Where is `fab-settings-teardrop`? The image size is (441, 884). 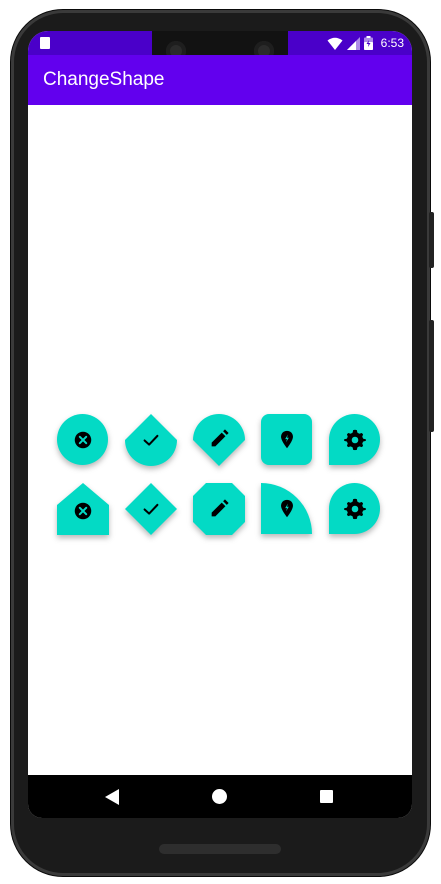
fab-settings-teardrop is located at coordinates (354, 439).